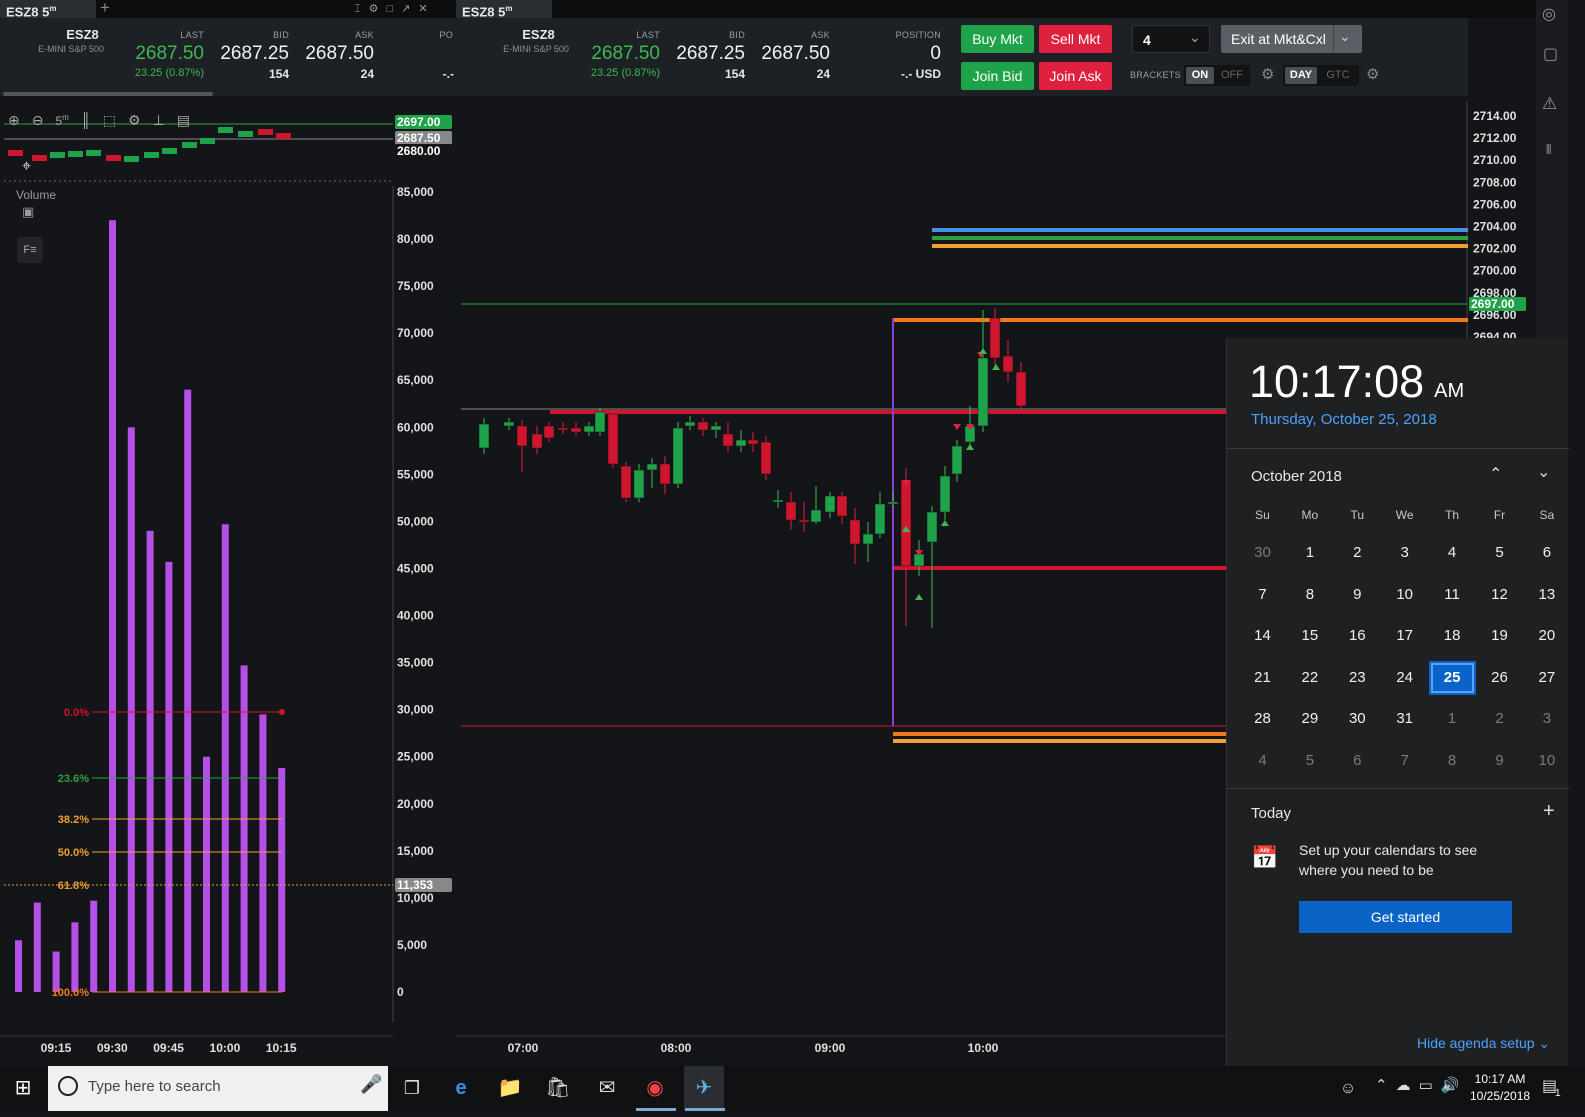  I want to click on quantity-select: 4 ⌄, so click(1171, 39).